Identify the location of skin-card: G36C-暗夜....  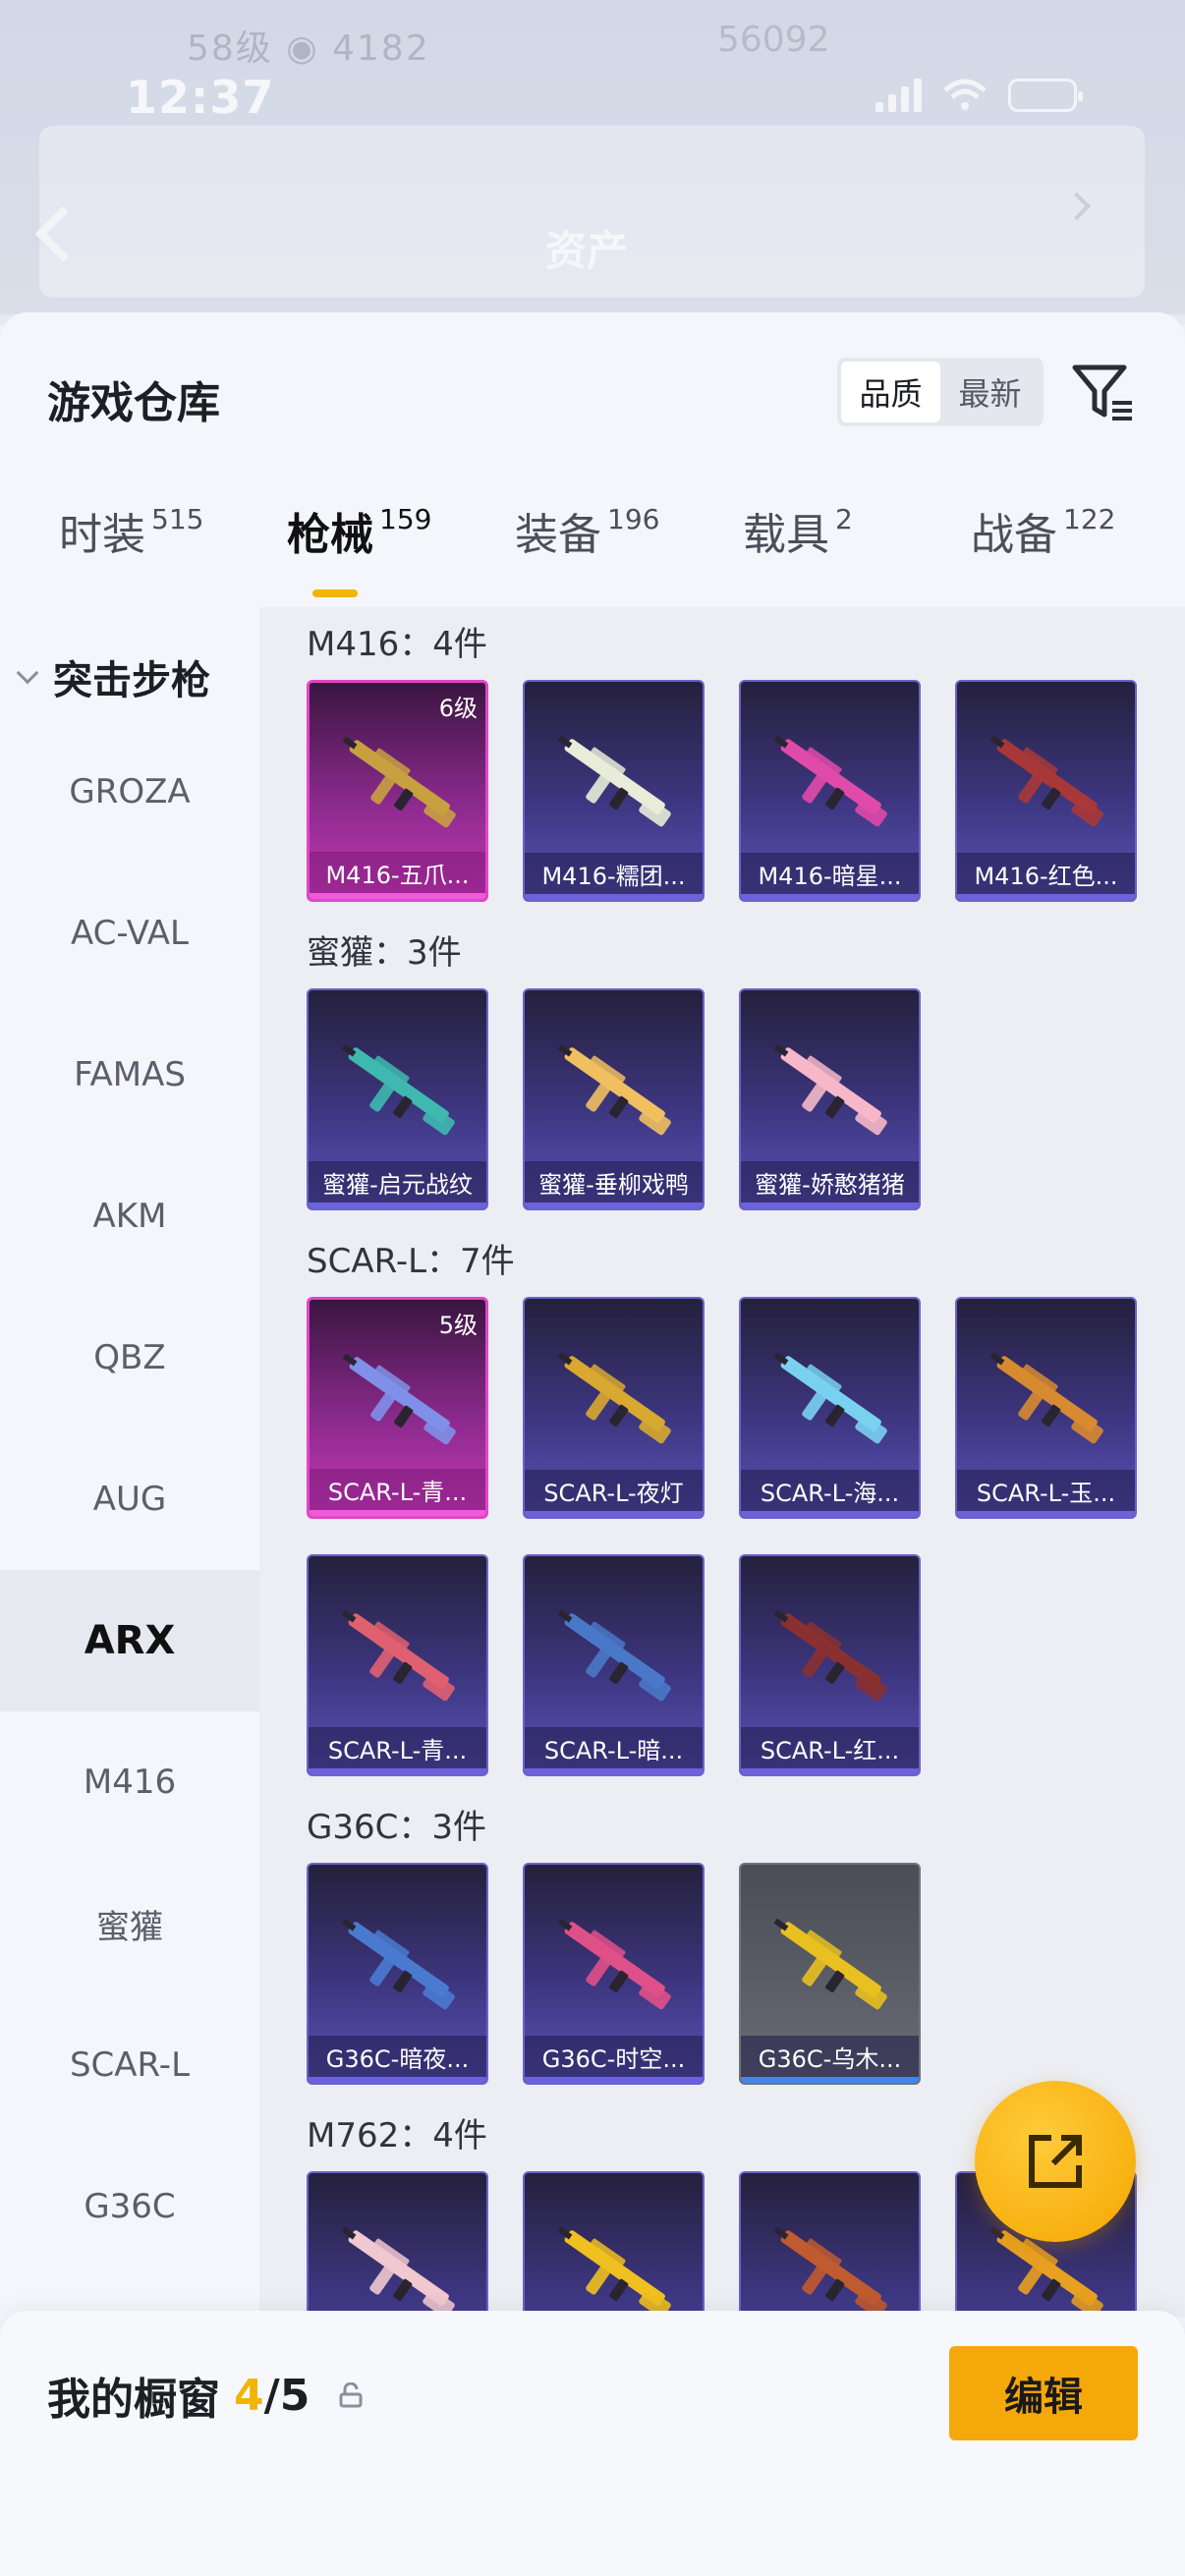
(398, 1974).